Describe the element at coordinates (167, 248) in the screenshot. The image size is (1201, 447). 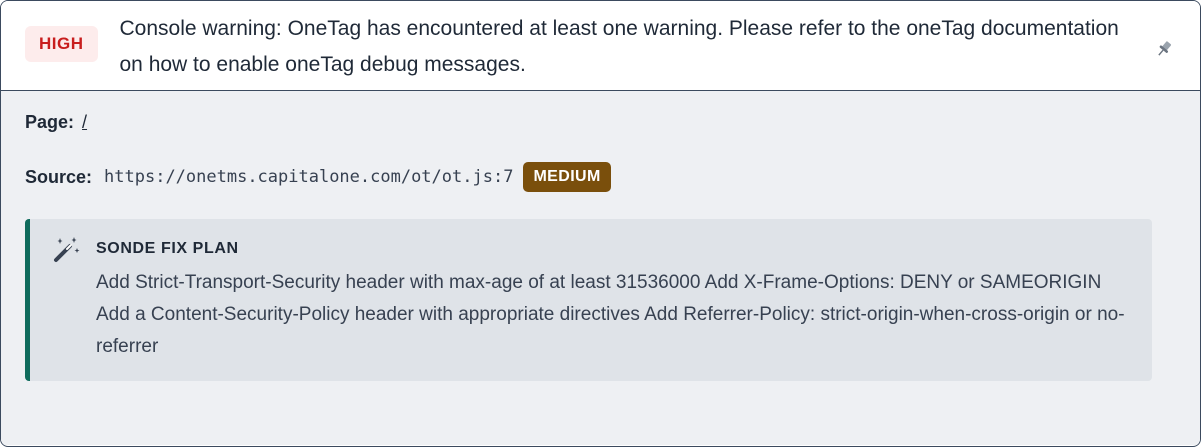
I see `fix-plan-title: SONDE FIX PLAN` at that location.